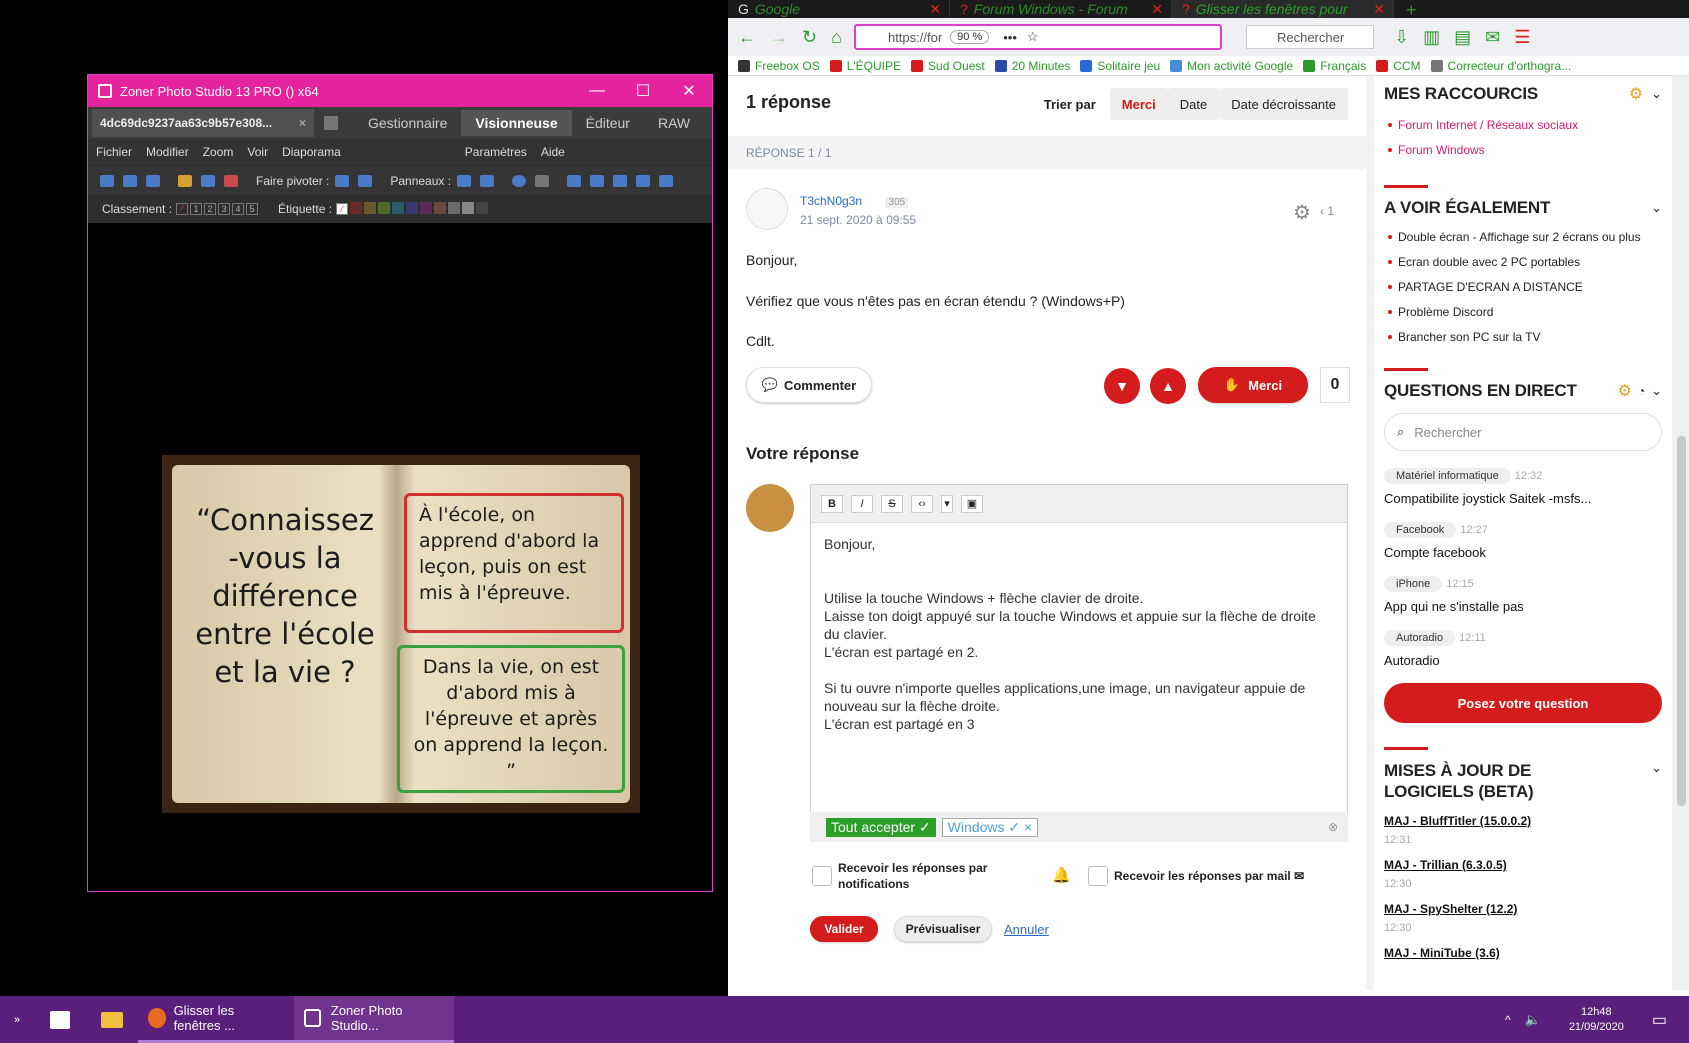  What do you see at coordinates (597, 91) in the screenshot?
I see `minimize-button: —` at bounding box center [597, 91].